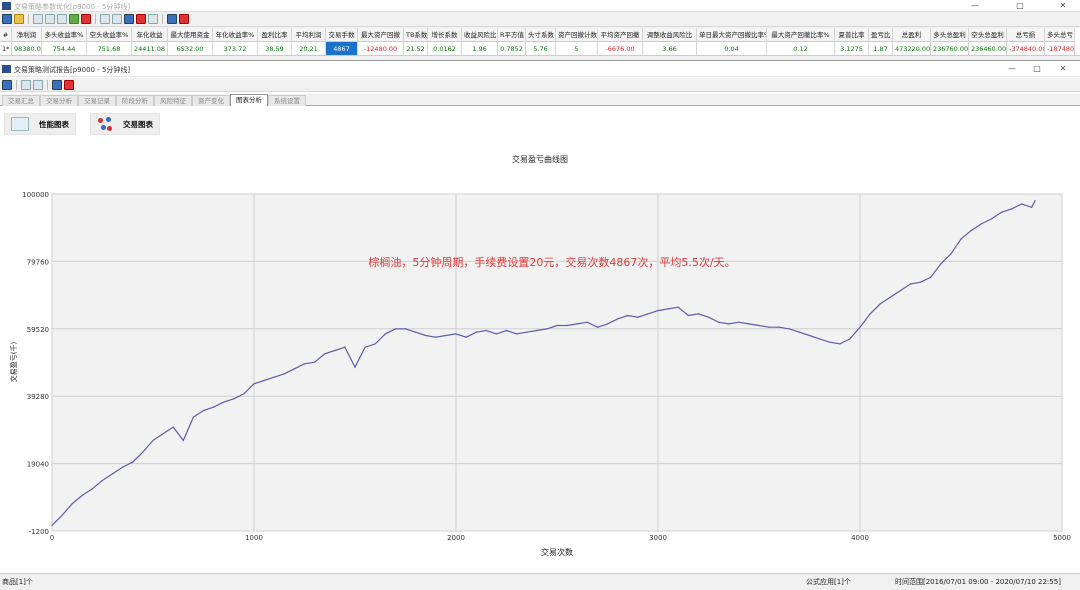 The width and height of the screenshot is (1080, 590). What do you see at coordinates (125, 124) in the screenshot?
I see `trade-chart-button: 交易图表` at bounding box center [125, 124].